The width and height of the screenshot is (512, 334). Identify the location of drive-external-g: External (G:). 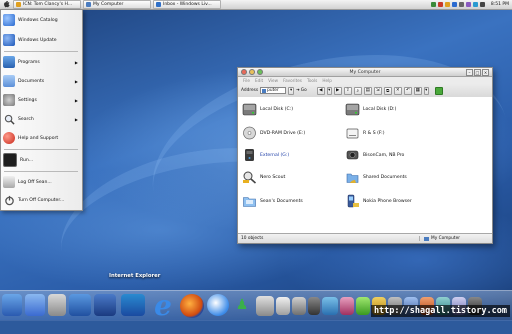
(265, 155).